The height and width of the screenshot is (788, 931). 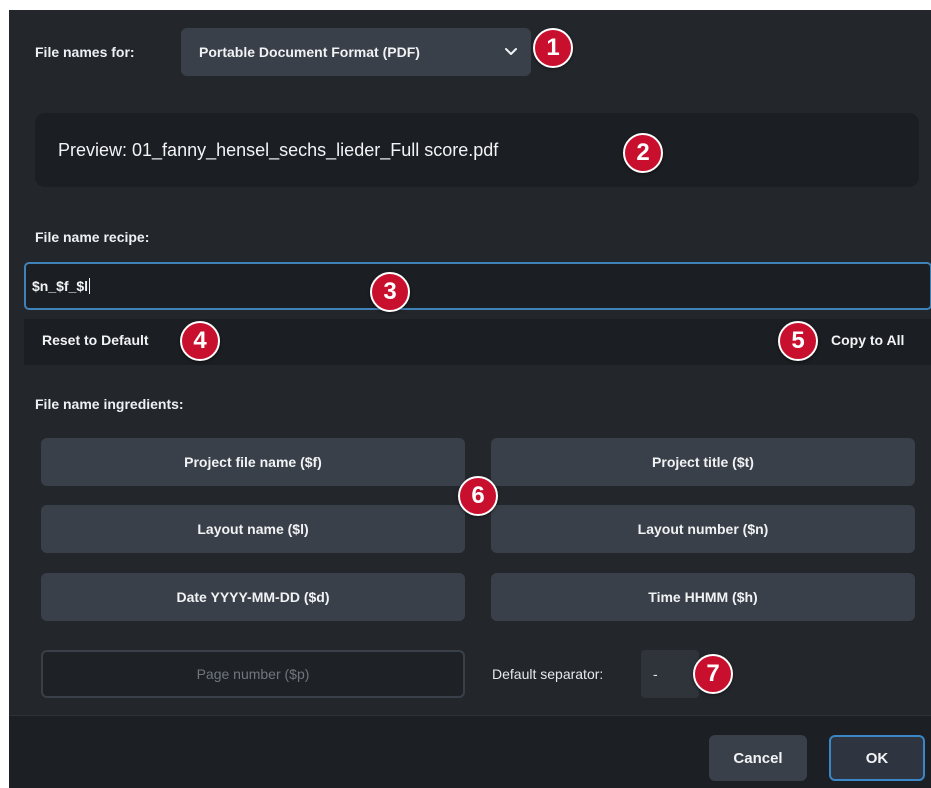 I want to click on callout-marker: 3, so click(x=390, y=292).